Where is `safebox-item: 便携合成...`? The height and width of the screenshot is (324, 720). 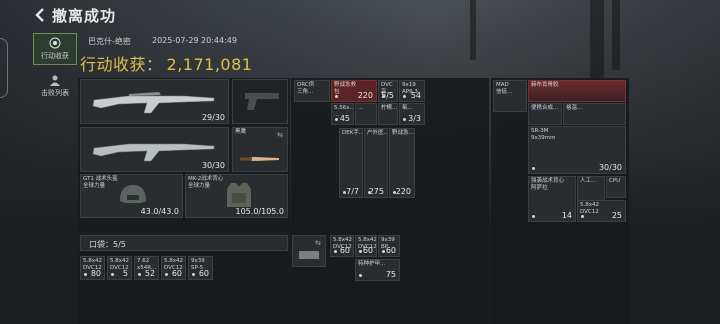 safebox-item: 便携合成... is located at coordinates (545, 114).